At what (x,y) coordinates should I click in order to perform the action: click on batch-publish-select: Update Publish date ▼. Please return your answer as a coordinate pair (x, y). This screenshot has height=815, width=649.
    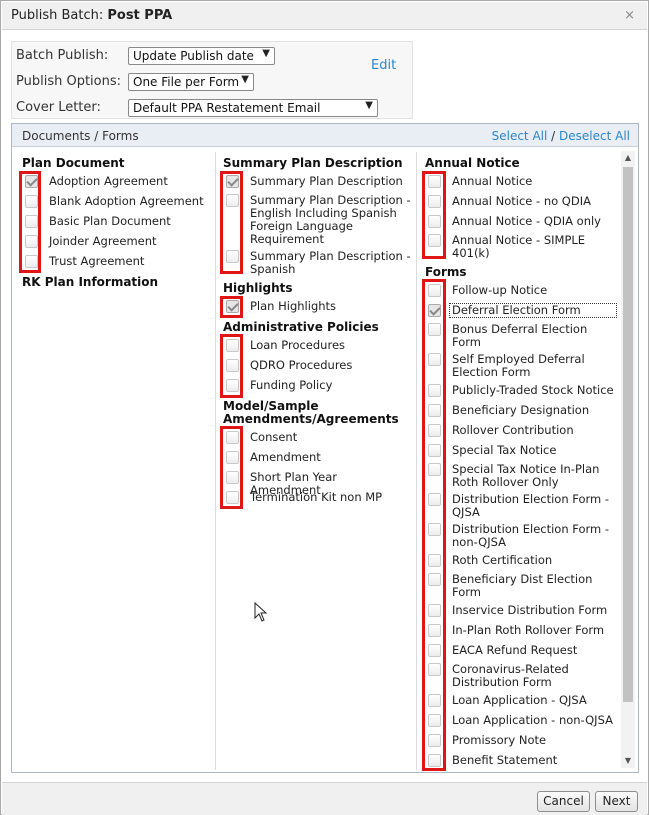
    Looking at the image, I should click on (201, 56).